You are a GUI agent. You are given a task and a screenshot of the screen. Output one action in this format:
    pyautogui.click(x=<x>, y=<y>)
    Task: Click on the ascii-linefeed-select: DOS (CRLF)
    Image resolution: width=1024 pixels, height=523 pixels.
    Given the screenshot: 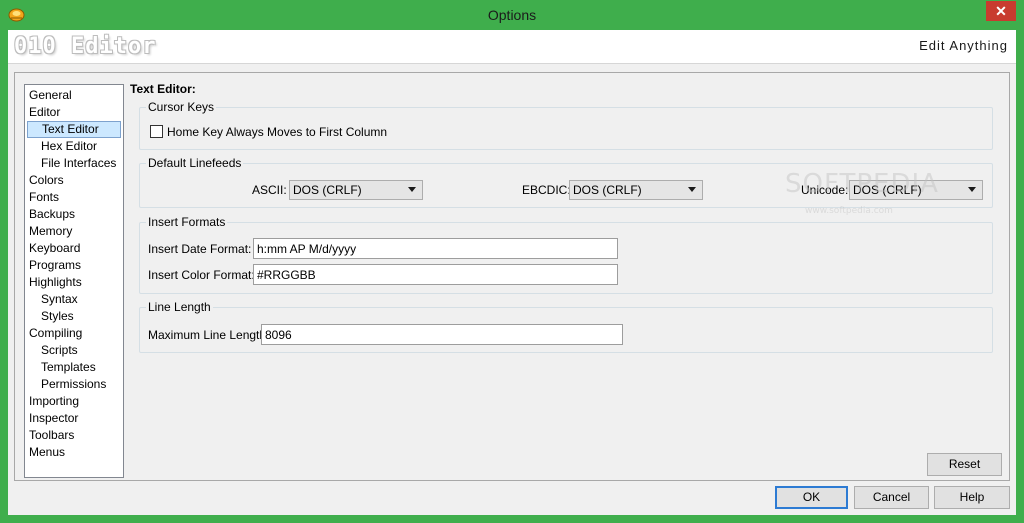 What is the action you would take?
    pyautogui.click(x=356, y=190)
    